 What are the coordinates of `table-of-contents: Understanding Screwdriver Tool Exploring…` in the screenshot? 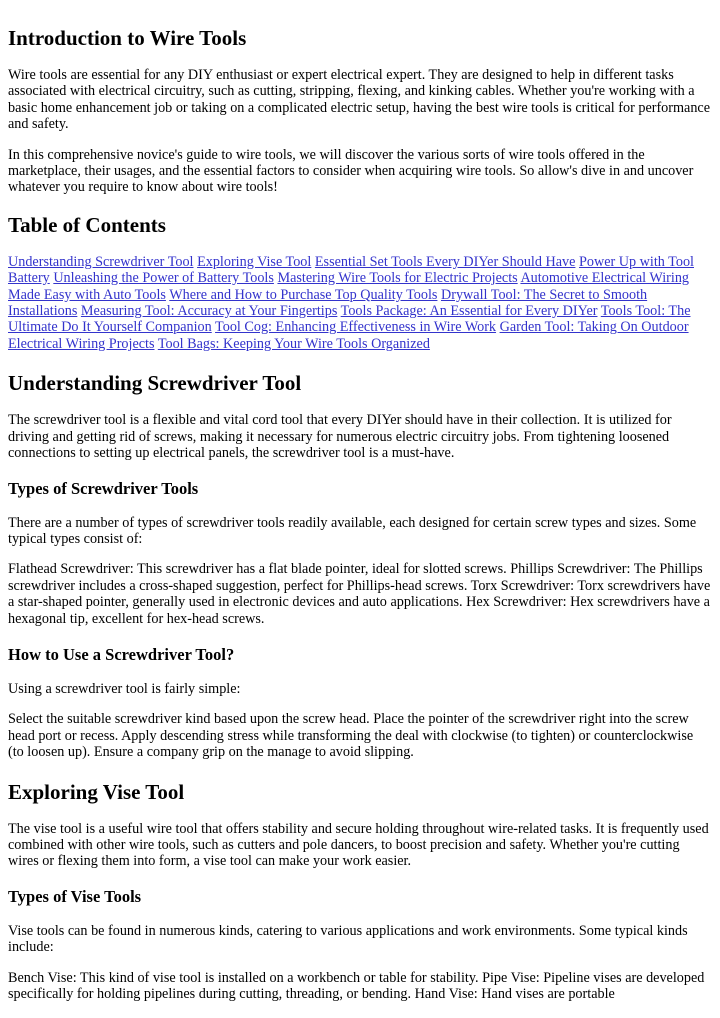 It's located at (360, 303).